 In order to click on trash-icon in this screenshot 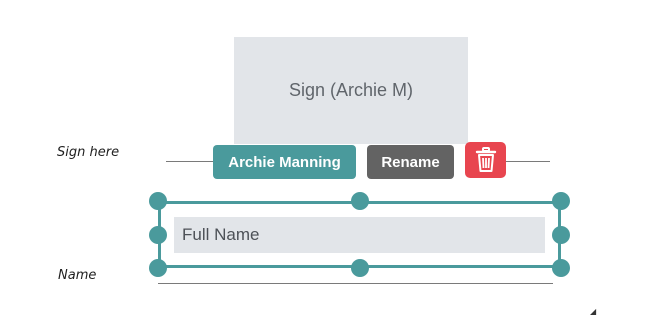, I will do `click(485, 159)`.